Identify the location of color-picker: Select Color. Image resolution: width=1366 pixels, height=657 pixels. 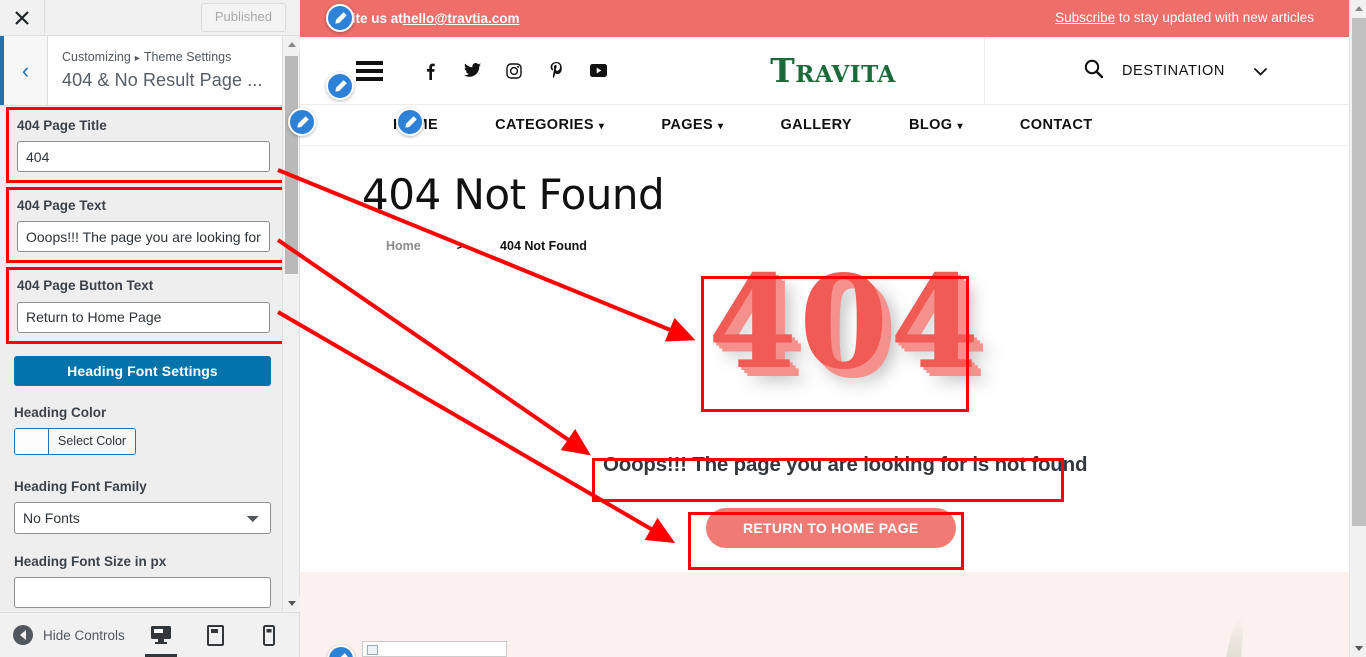
(75, 441).